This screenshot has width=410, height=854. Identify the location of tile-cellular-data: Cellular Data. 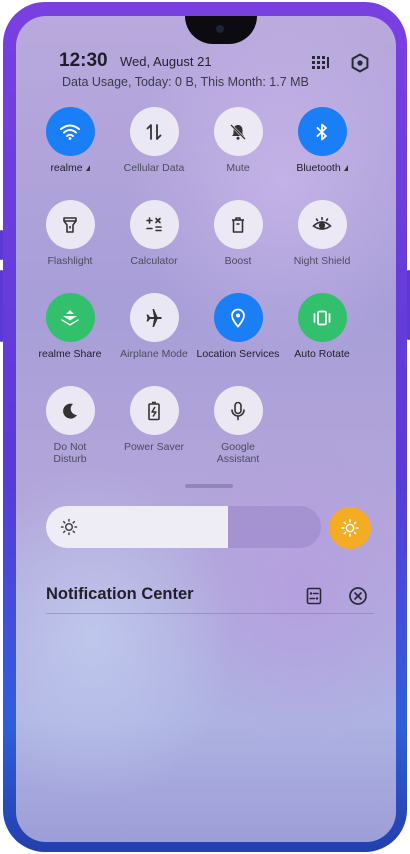
(154, 140).